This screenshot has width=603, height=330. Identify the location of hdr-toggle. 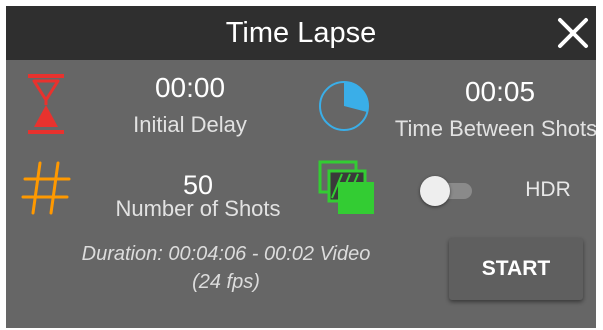
(448, 191).